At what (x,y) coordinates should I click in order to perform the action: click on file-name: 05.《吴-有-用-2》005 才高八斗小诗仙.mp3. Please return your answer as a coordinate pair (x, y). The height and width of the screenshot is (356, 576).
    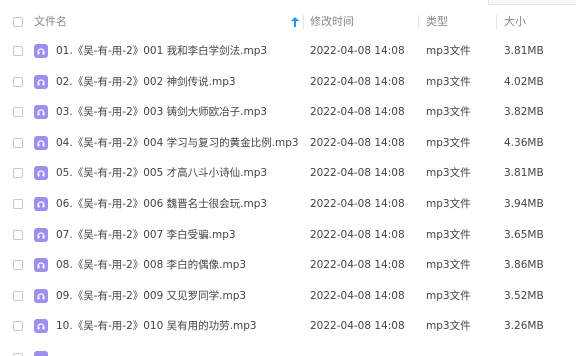
    Looking at the image, I should click on (161, 173).